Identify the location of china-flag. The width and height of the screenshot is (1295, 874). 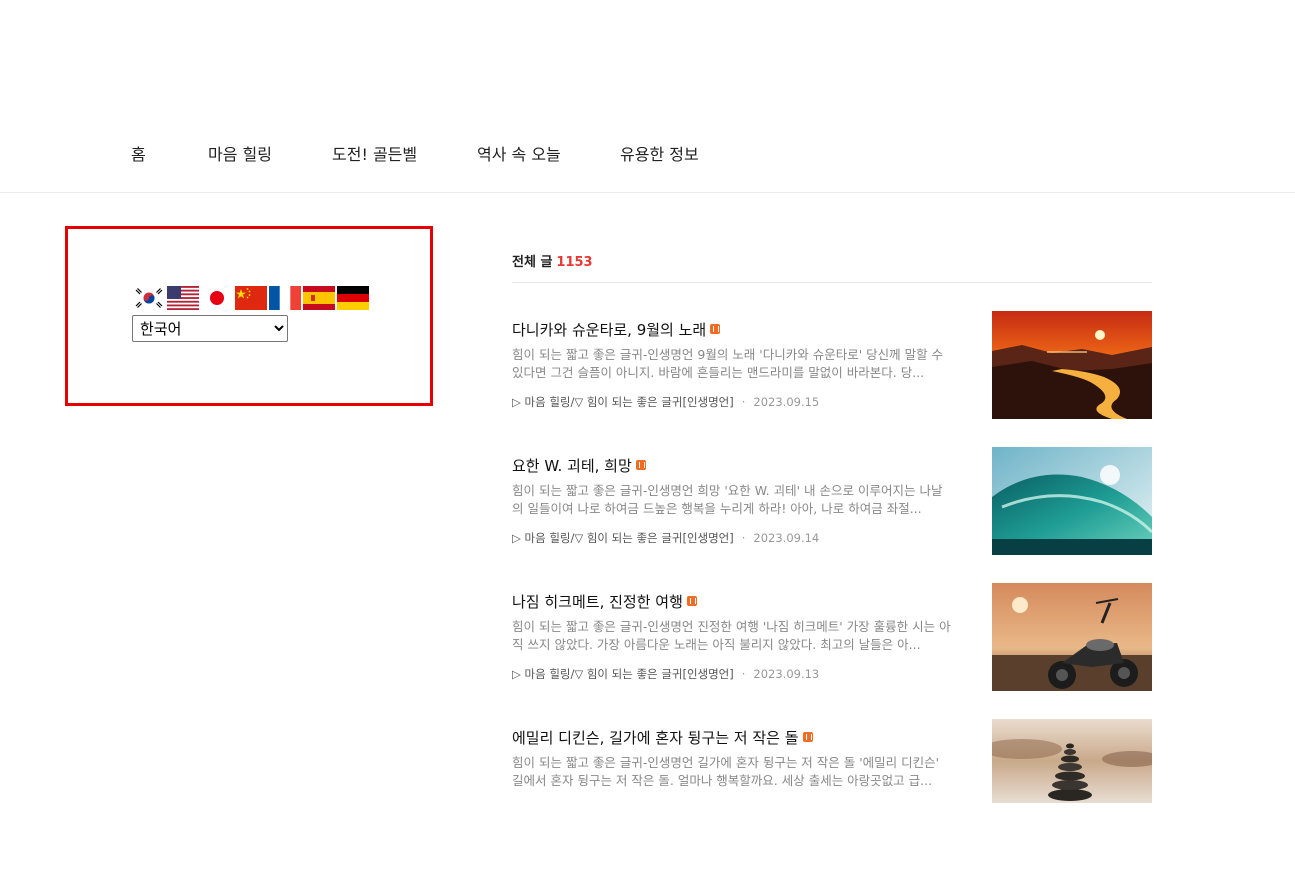
(251, 298).